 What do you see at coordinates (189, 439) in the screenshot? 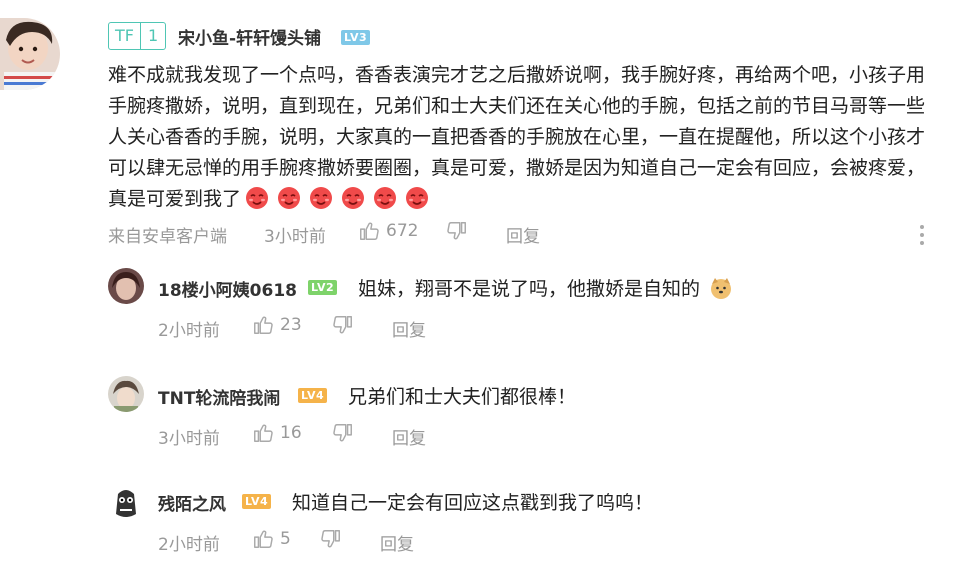
I see `reply-time: 3小时前` at bounding box center [189, 439].